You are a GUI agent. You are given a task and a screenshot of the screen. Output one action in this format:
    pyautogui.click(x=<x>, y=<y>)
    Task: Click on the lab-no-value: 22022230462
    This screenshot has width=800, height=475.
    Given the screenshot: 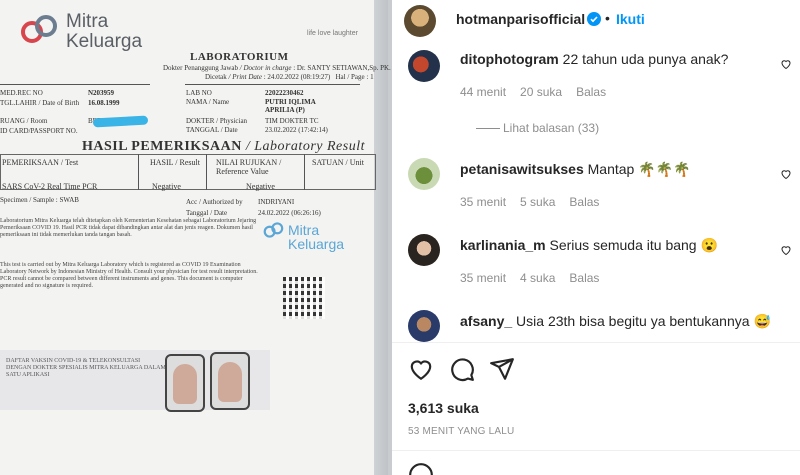 What is the action you would take?
    pyautogui.click(x=284, y=93)
    